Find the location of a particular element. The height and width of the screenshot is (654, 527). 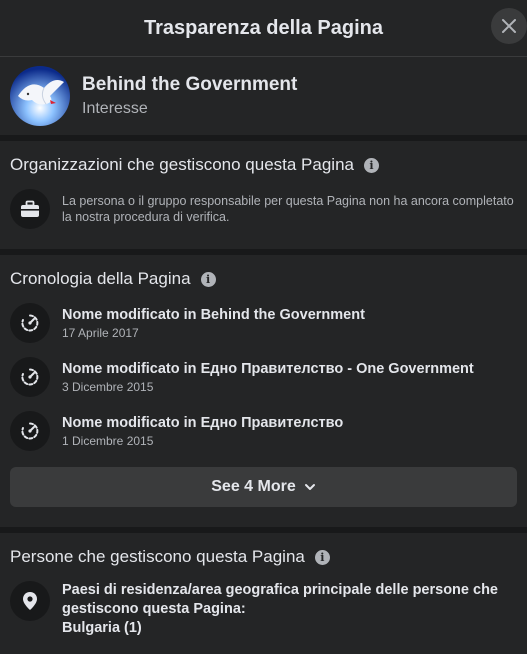

page-avatar is located at coordinates (40, 96).